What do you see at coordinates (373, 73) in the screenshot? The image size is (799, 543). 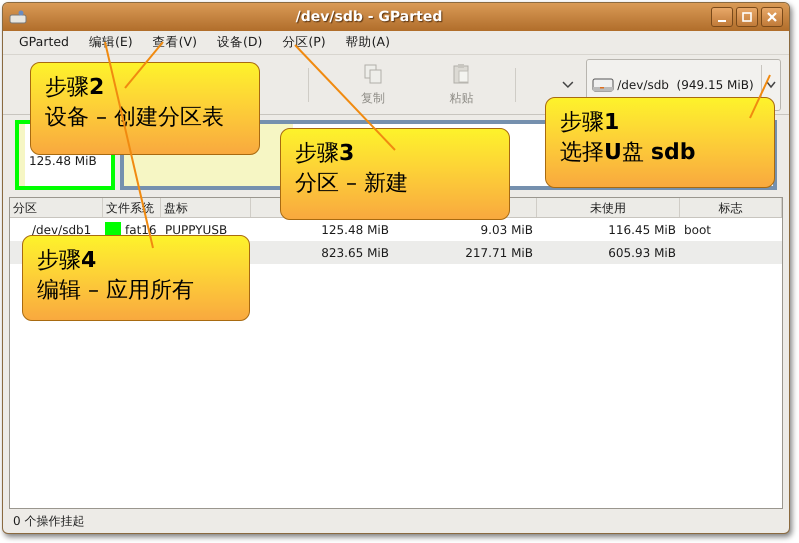 I see `copy-icon` at bounding box center [373, 73].